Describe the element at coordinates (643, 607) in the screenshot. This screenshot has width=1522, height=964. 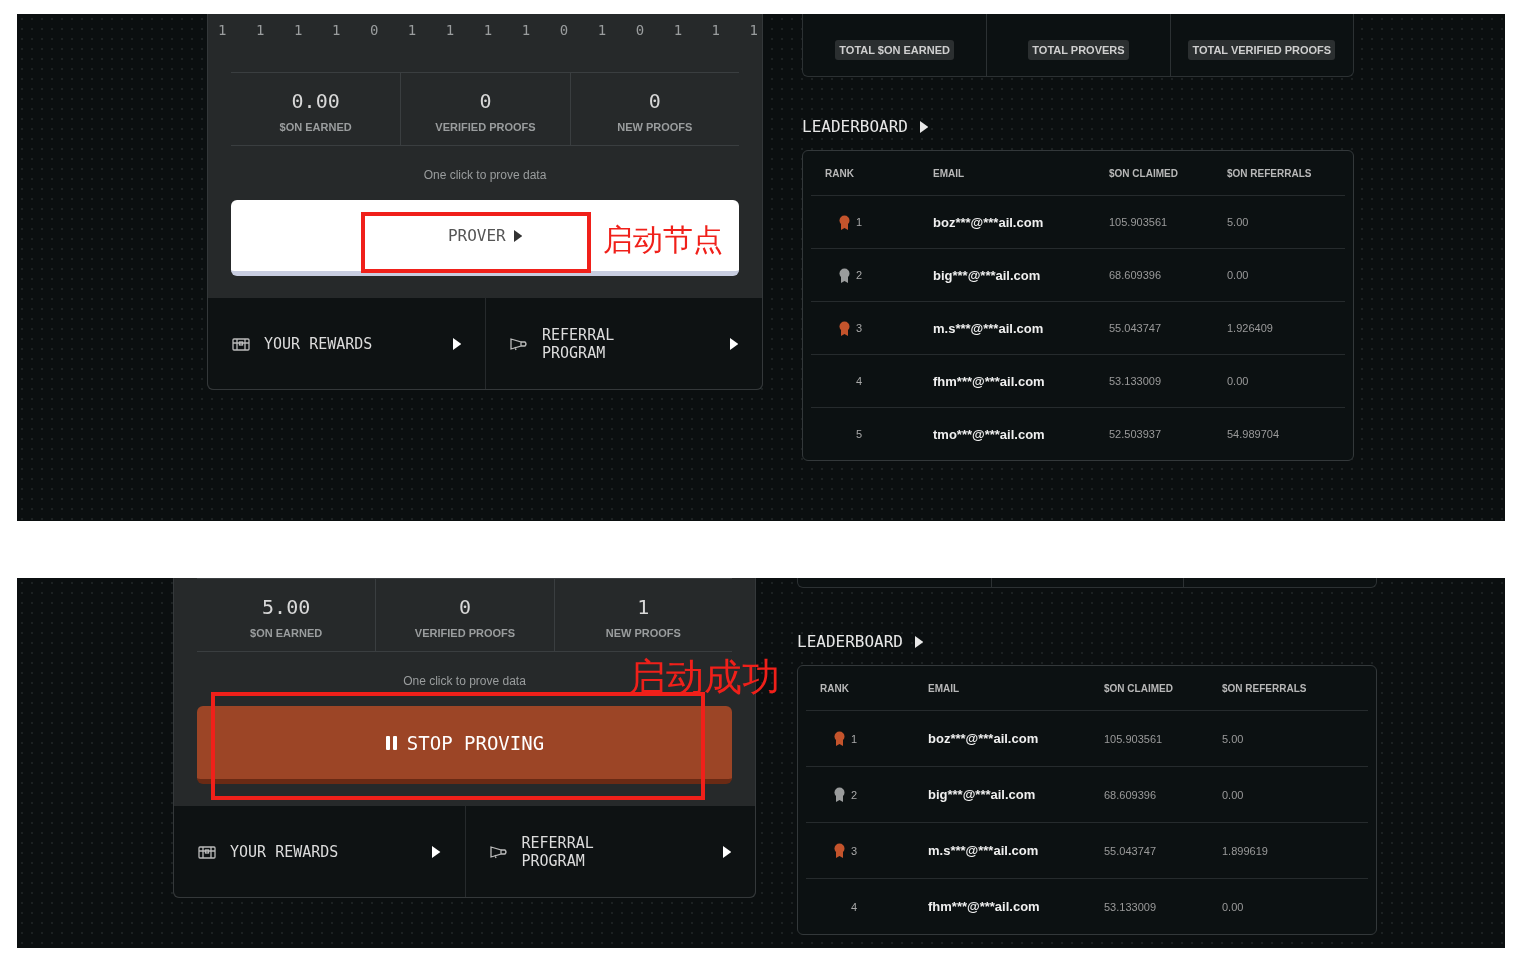
I see `stat-value: 1` at that location.